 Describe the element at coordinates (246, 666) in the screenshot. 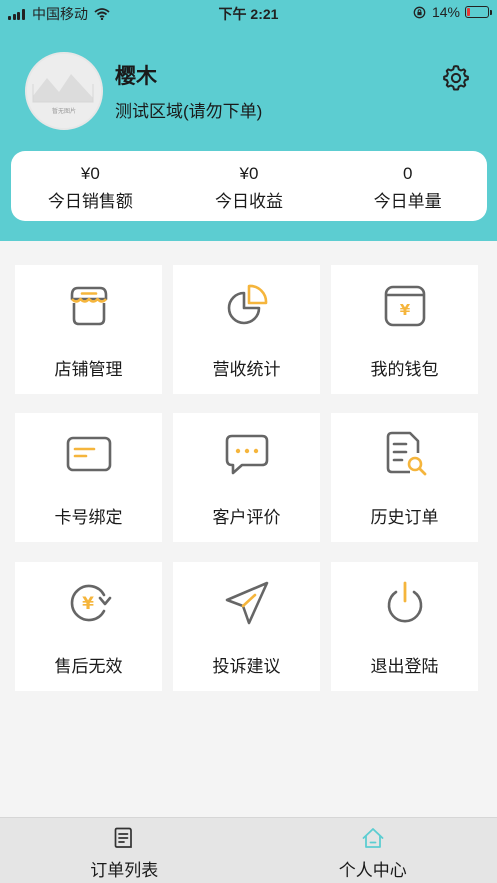

I see `menu-label: 投诉建议` at that location.